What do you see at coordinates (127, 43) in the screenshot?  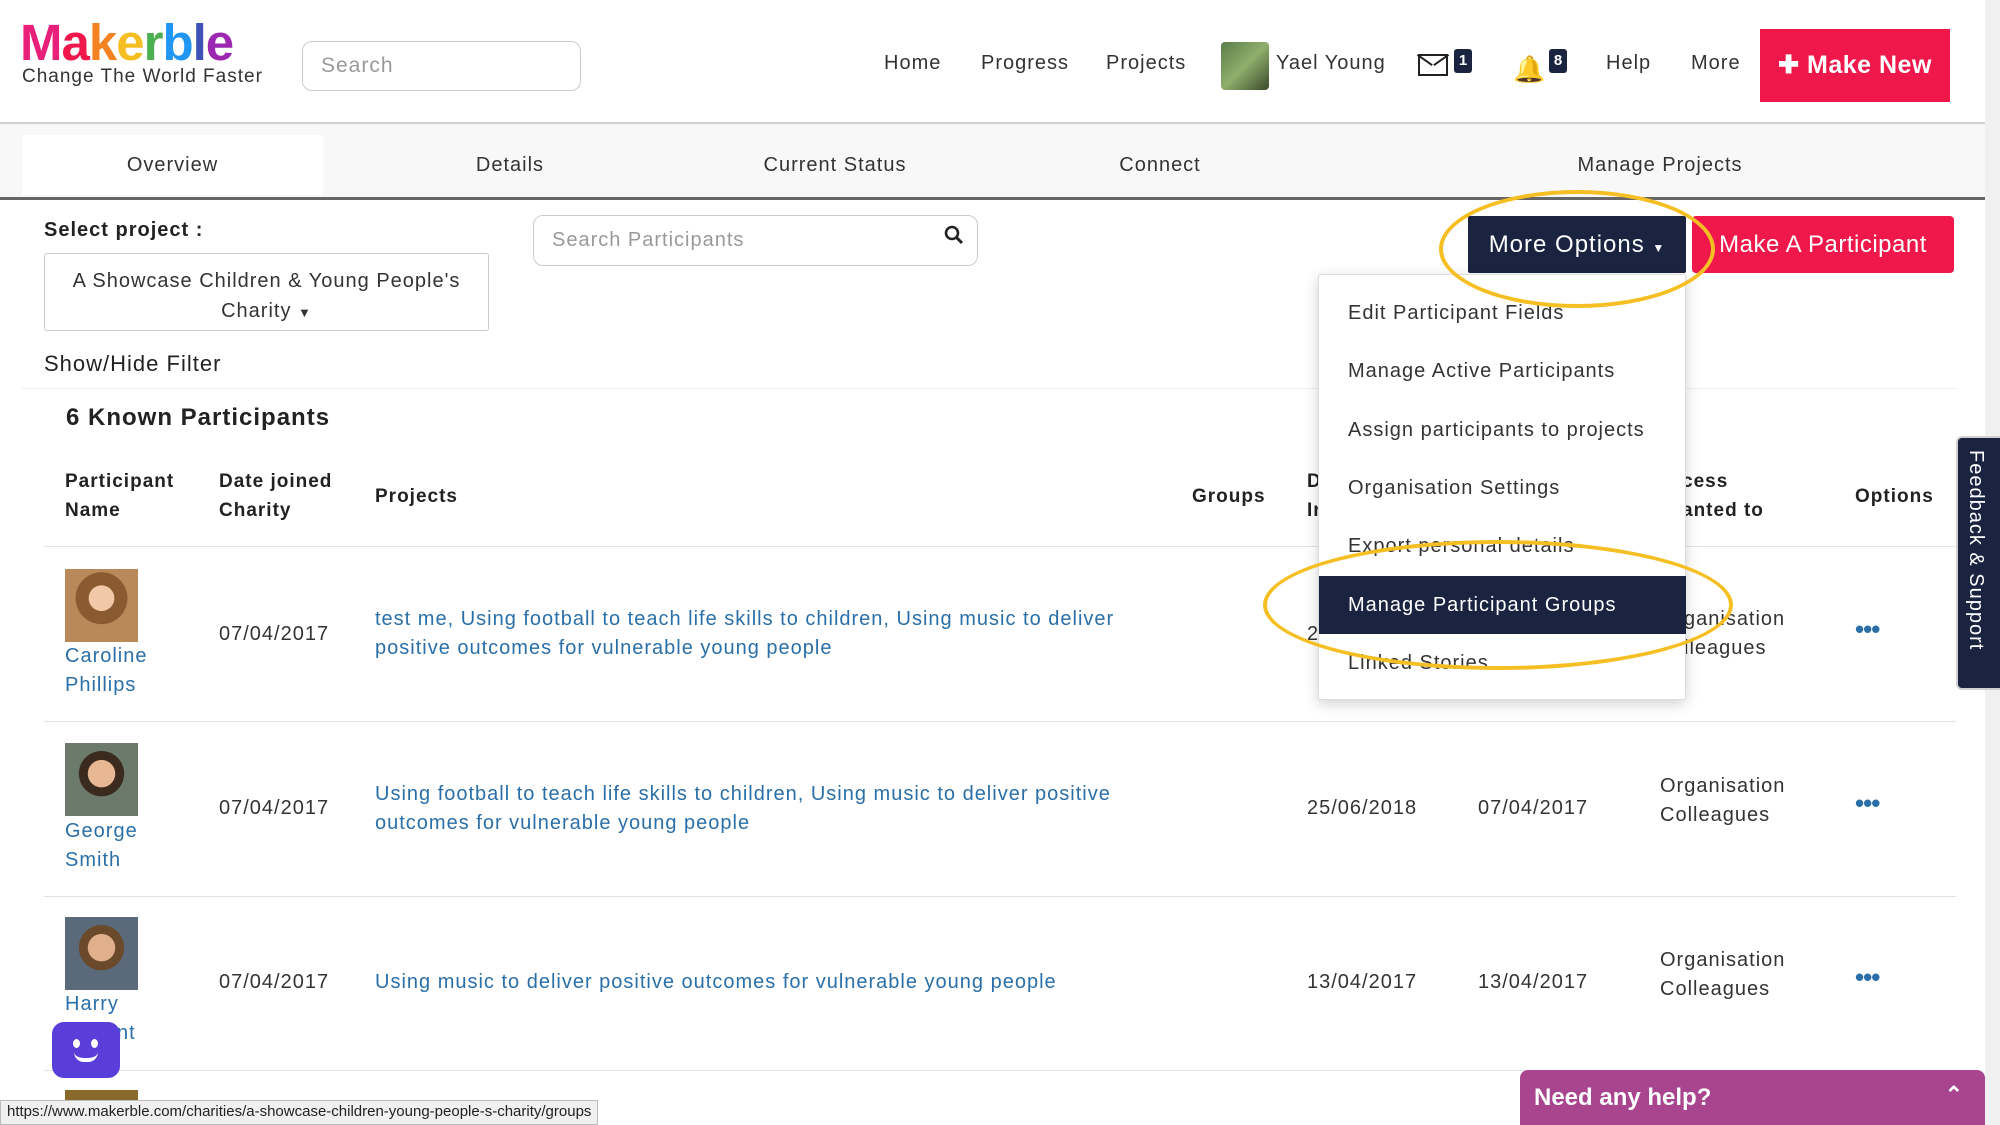 I see `makerble-logo: Makerble` at bounding box center [127, 43].